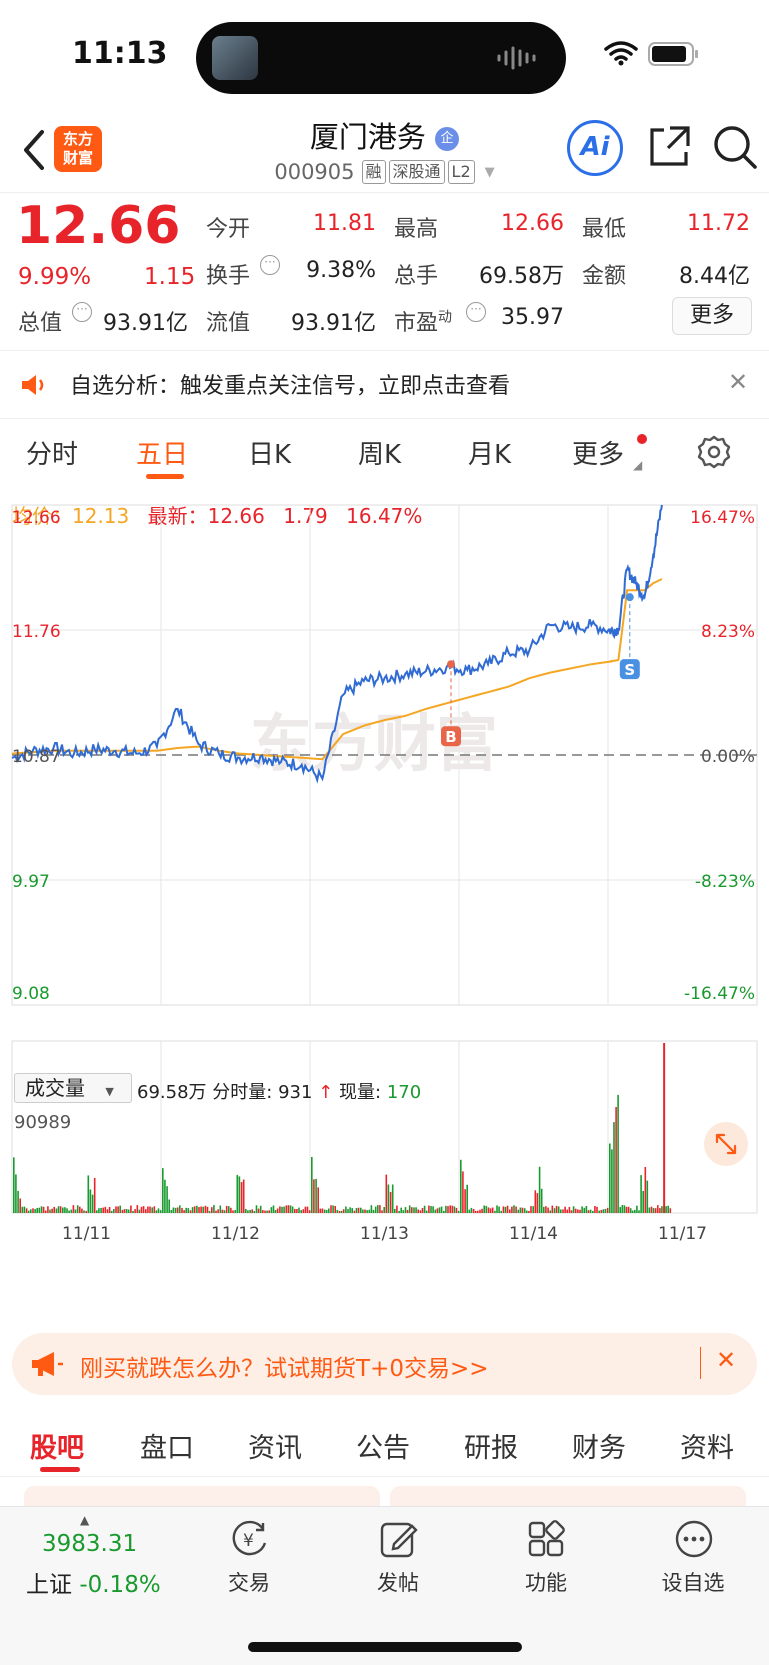 The height and width of the screenshot is (1665, 769). What do you see at coordinates (384, 1234) in the screenshot?
I see `x-tick-label: 11/13` at bounding box center [384, 1234].